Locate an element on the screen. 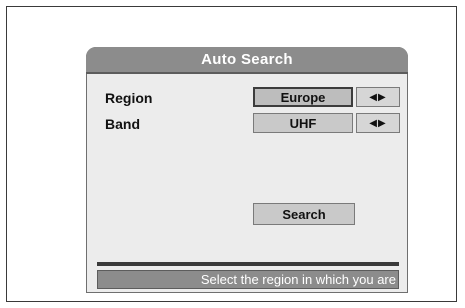 The width and height of the screenshot is (465, 308). dialog-title: Auto Search is located at coordinates (247, 59).